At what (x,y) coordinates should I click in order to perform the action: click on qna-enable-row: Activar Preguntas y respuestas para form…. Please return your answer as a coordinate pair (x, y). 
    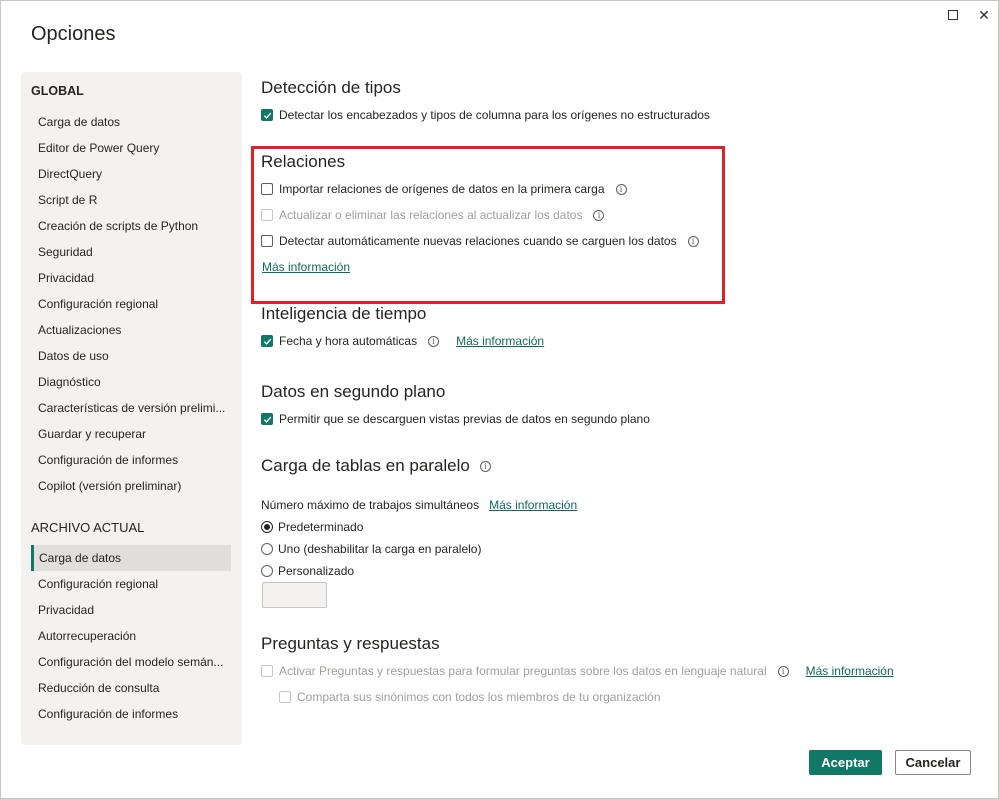
    Looking at the image, I should click on (577, 671).